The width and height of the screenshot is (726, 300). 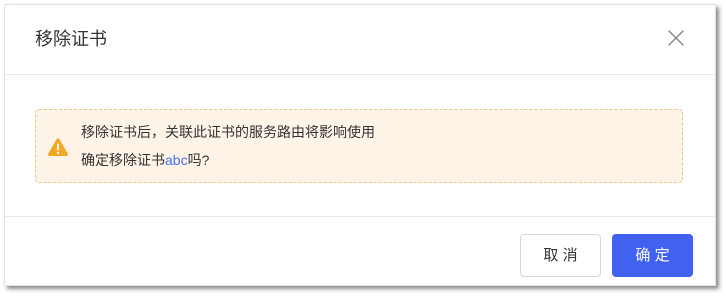 I want to click on close-icon, so click(x=676, y=38).